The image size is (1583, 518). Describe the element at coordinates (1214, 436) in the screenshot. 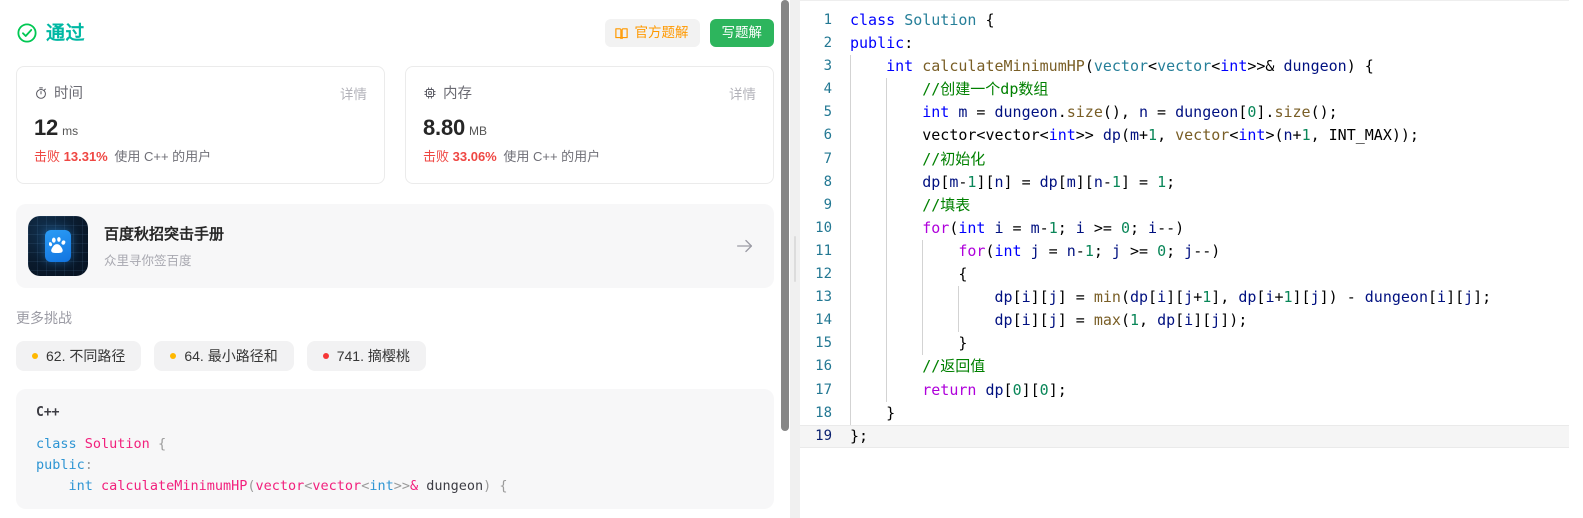

I see `line-content: };` at that location.